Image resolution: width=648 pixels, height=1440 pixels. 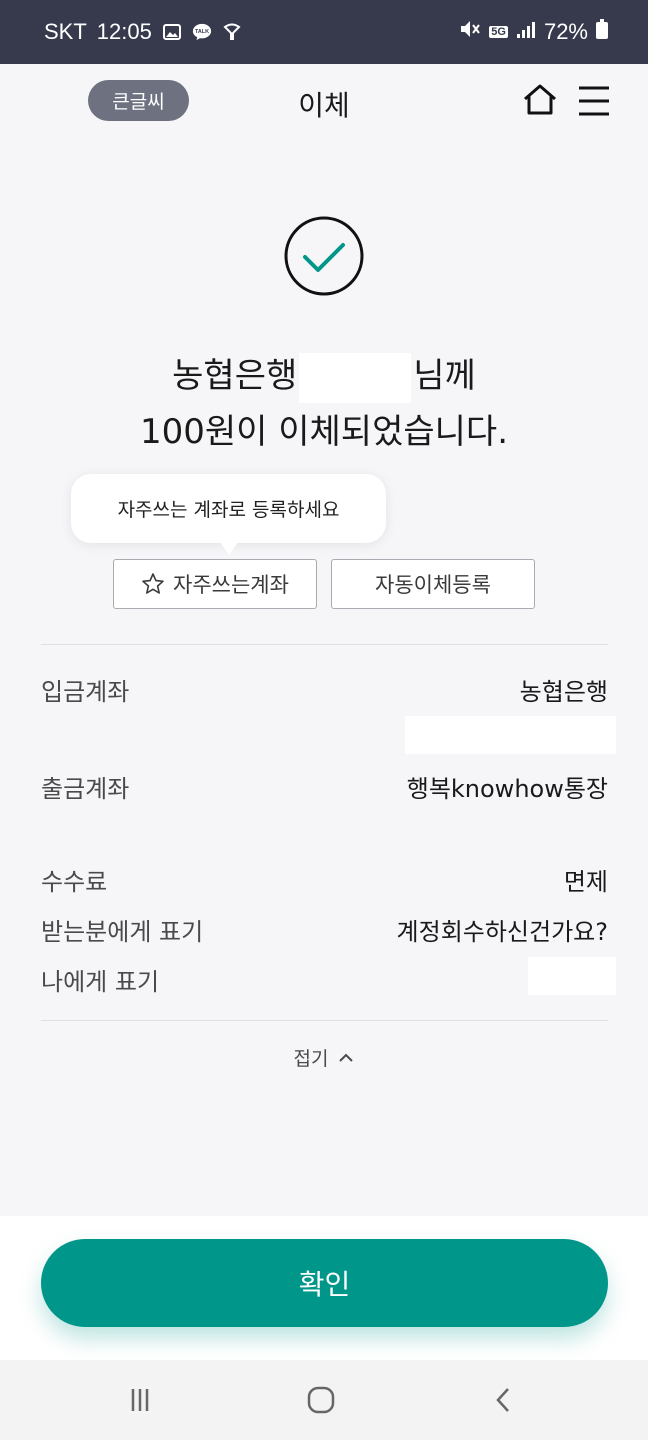 I want to click on battery-percent: 72%, so click(x=565, y=31).